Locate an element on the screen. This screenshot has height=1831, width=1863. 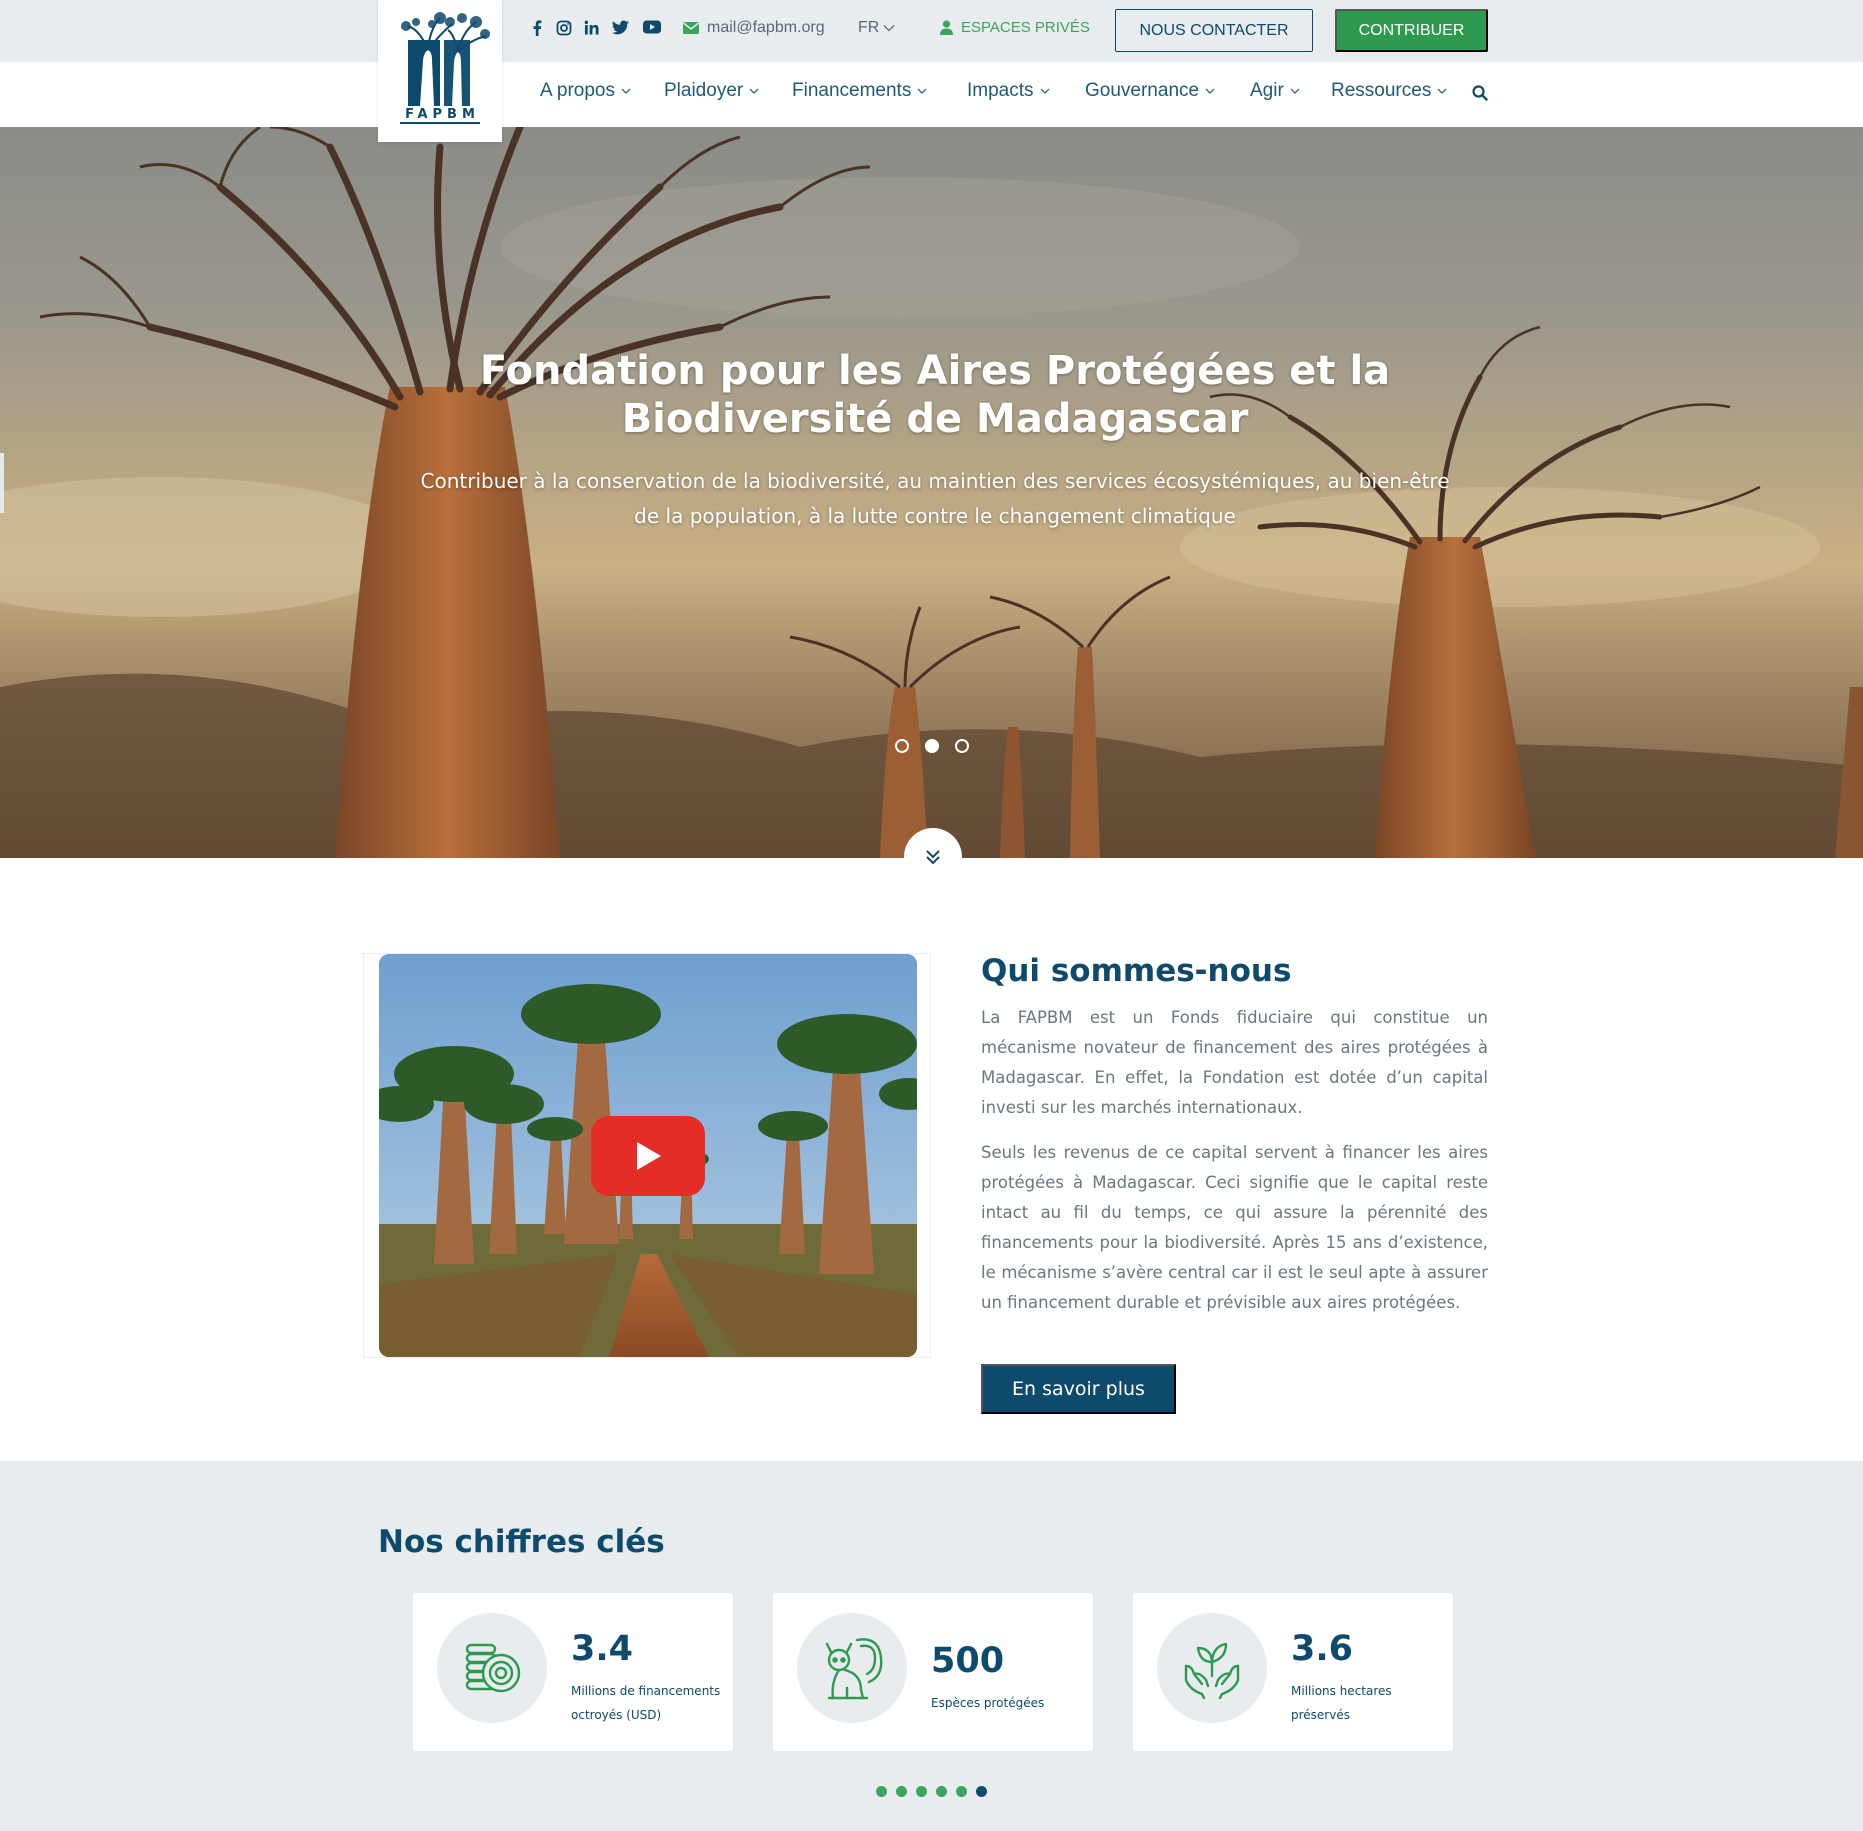
user-icon is located at coordinates (946, 27).